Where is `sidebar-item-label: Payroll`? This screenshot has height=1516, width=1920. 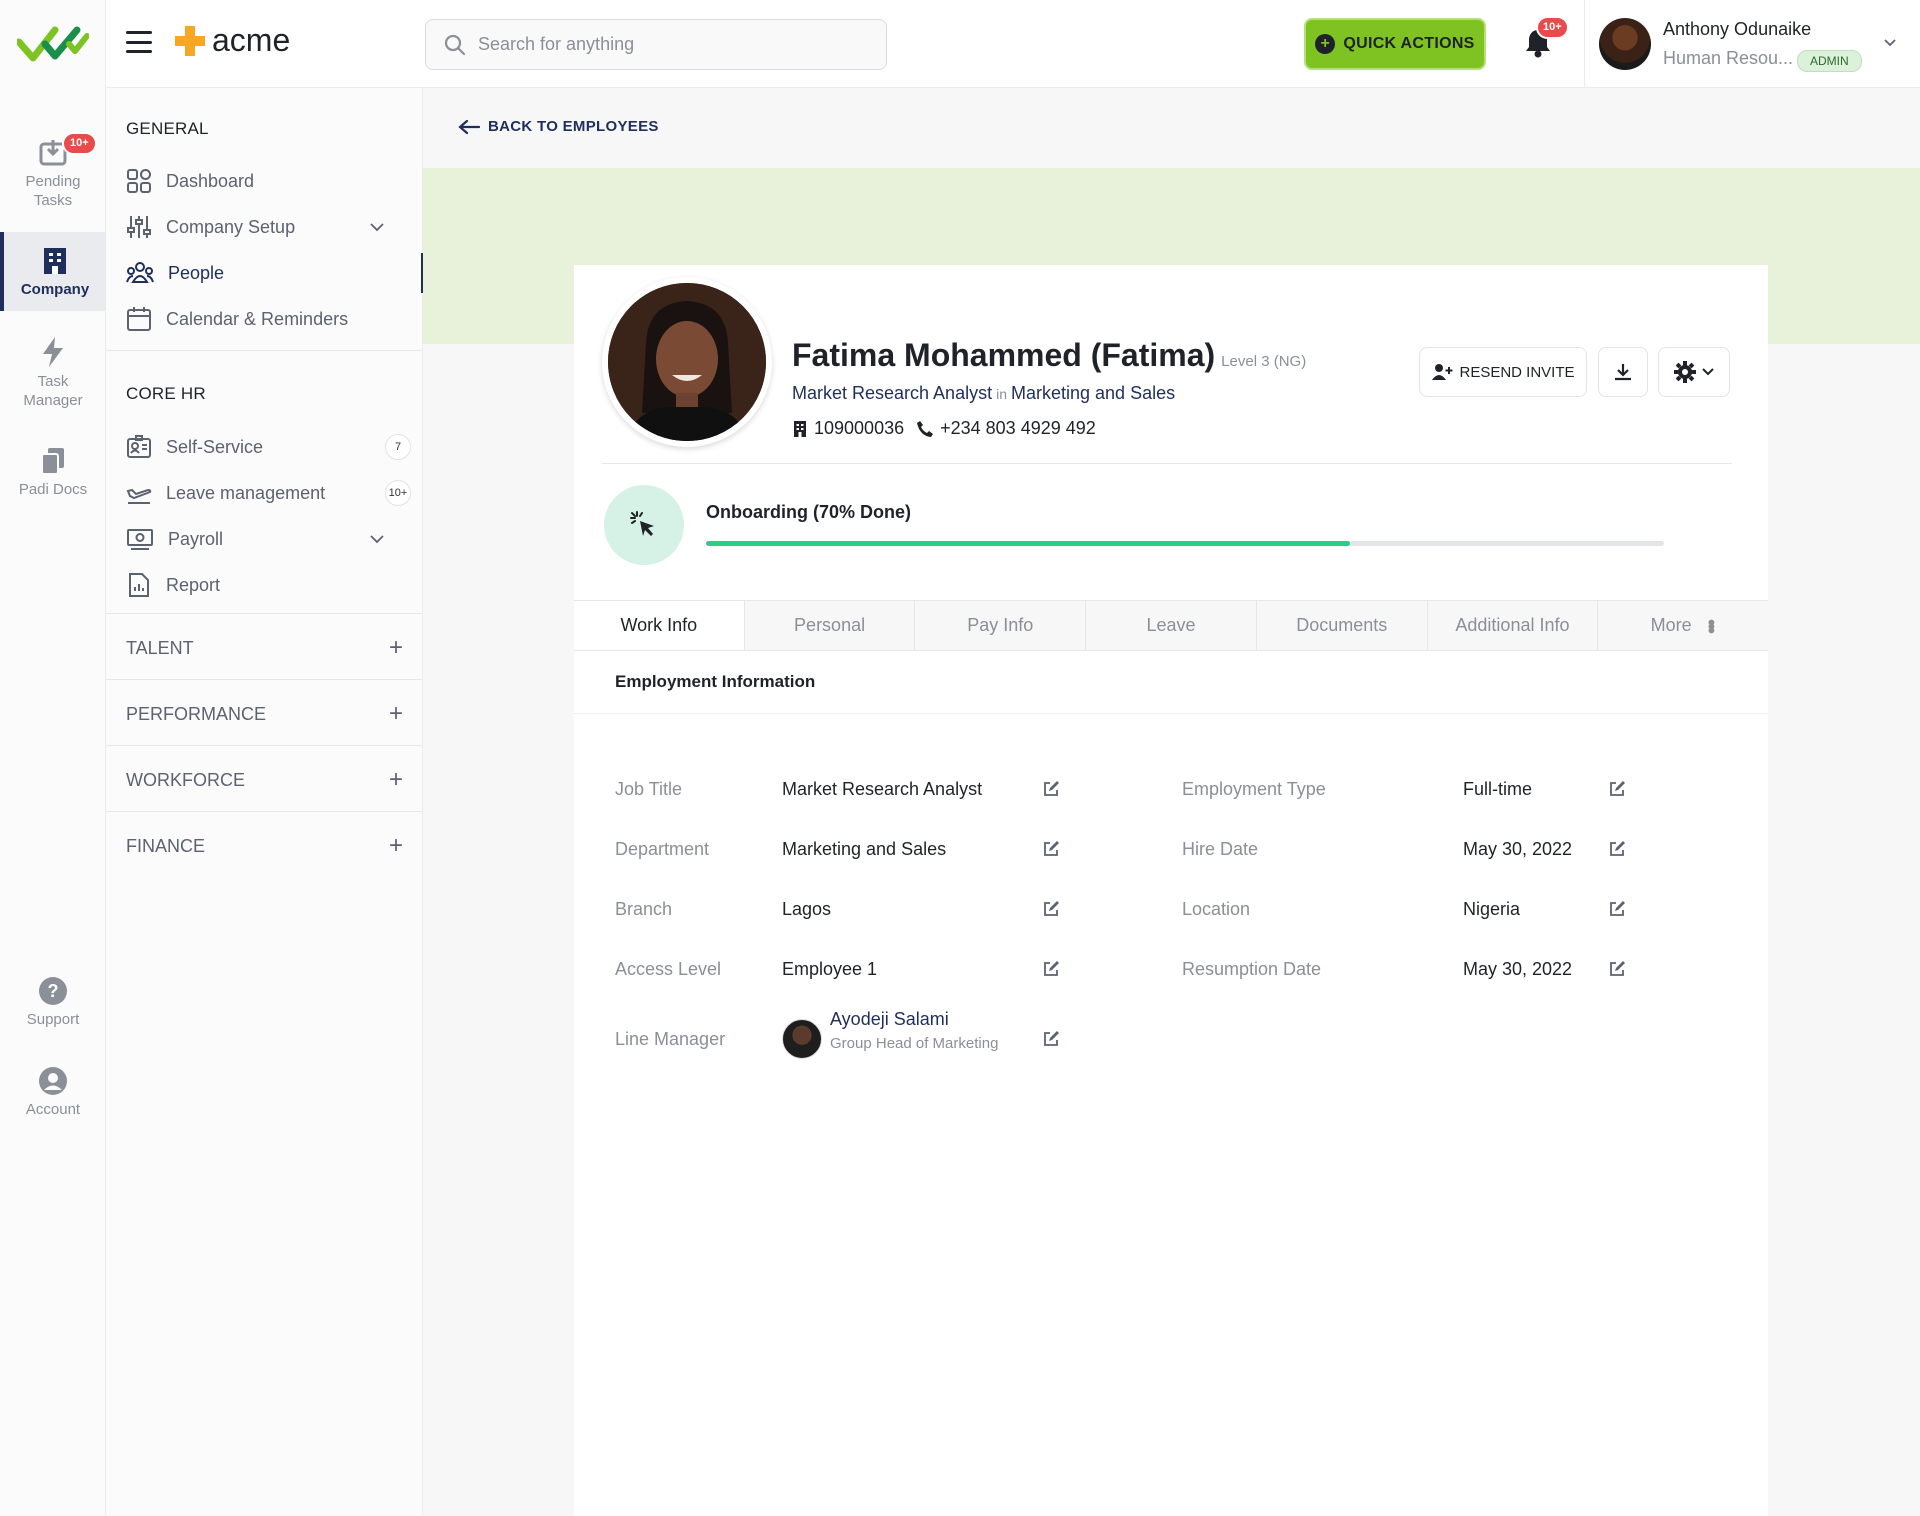 sidebar-item-label: Payroll is located at coordinates (196, 538).